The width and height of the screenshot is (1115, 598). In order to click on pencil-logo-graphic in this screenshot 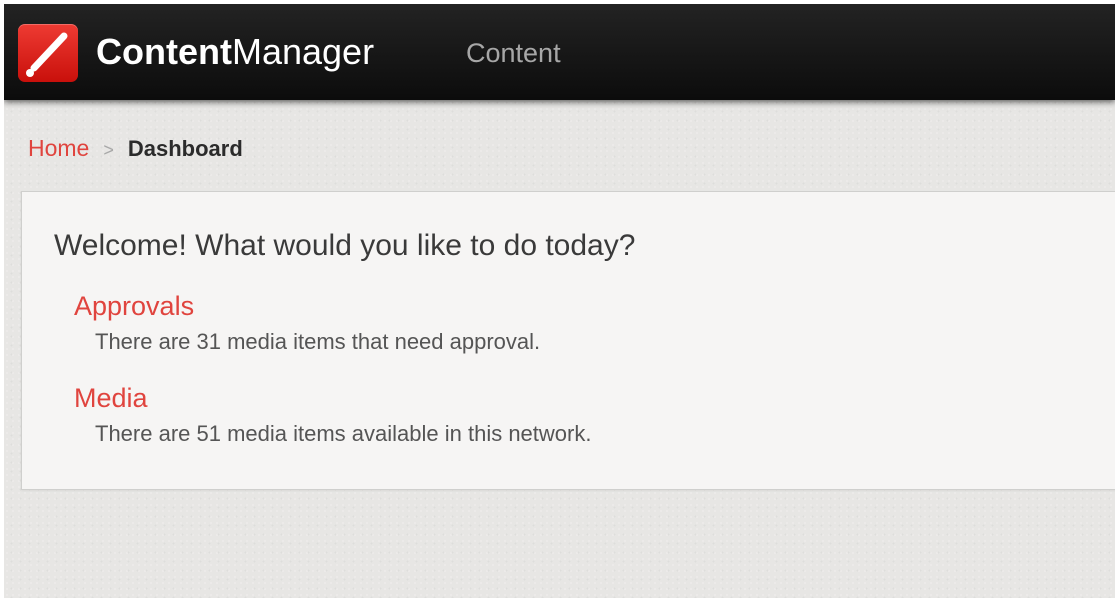, I will do `click(47, 54)`.